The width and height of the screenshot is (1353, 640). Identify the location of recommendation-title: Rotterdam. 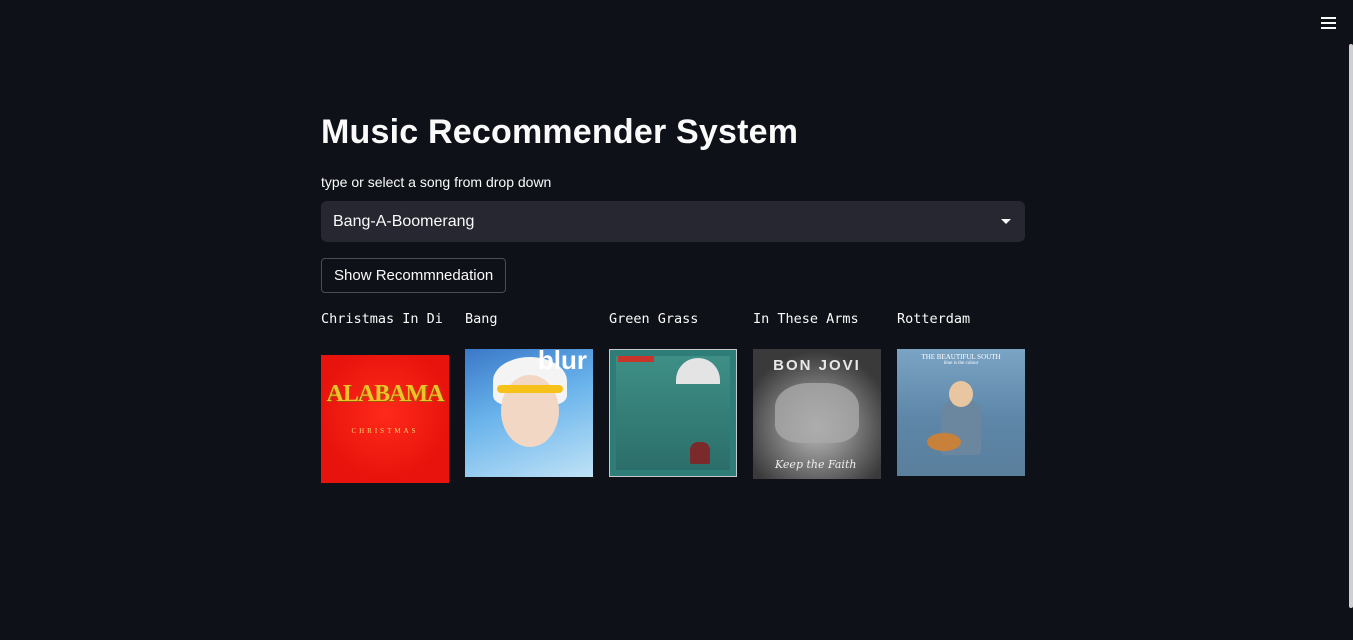
(934, 319).